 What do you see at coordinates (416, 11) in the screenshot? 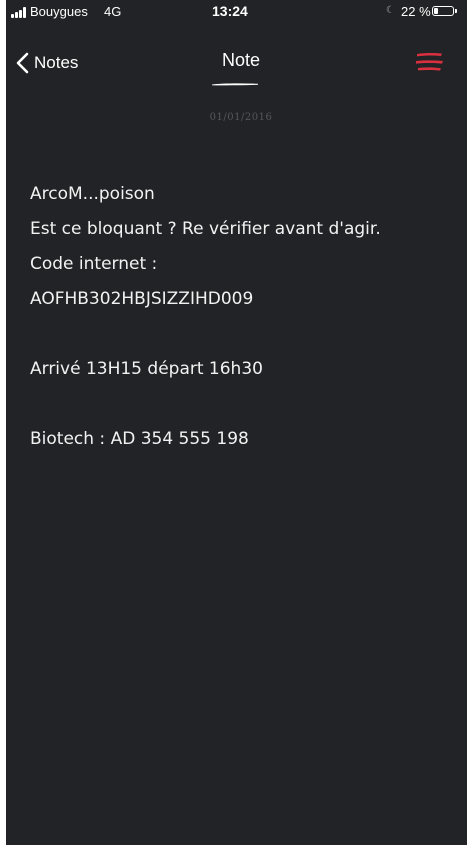
I see `battery-percent: 22 %` at bounding box center [416, 11].